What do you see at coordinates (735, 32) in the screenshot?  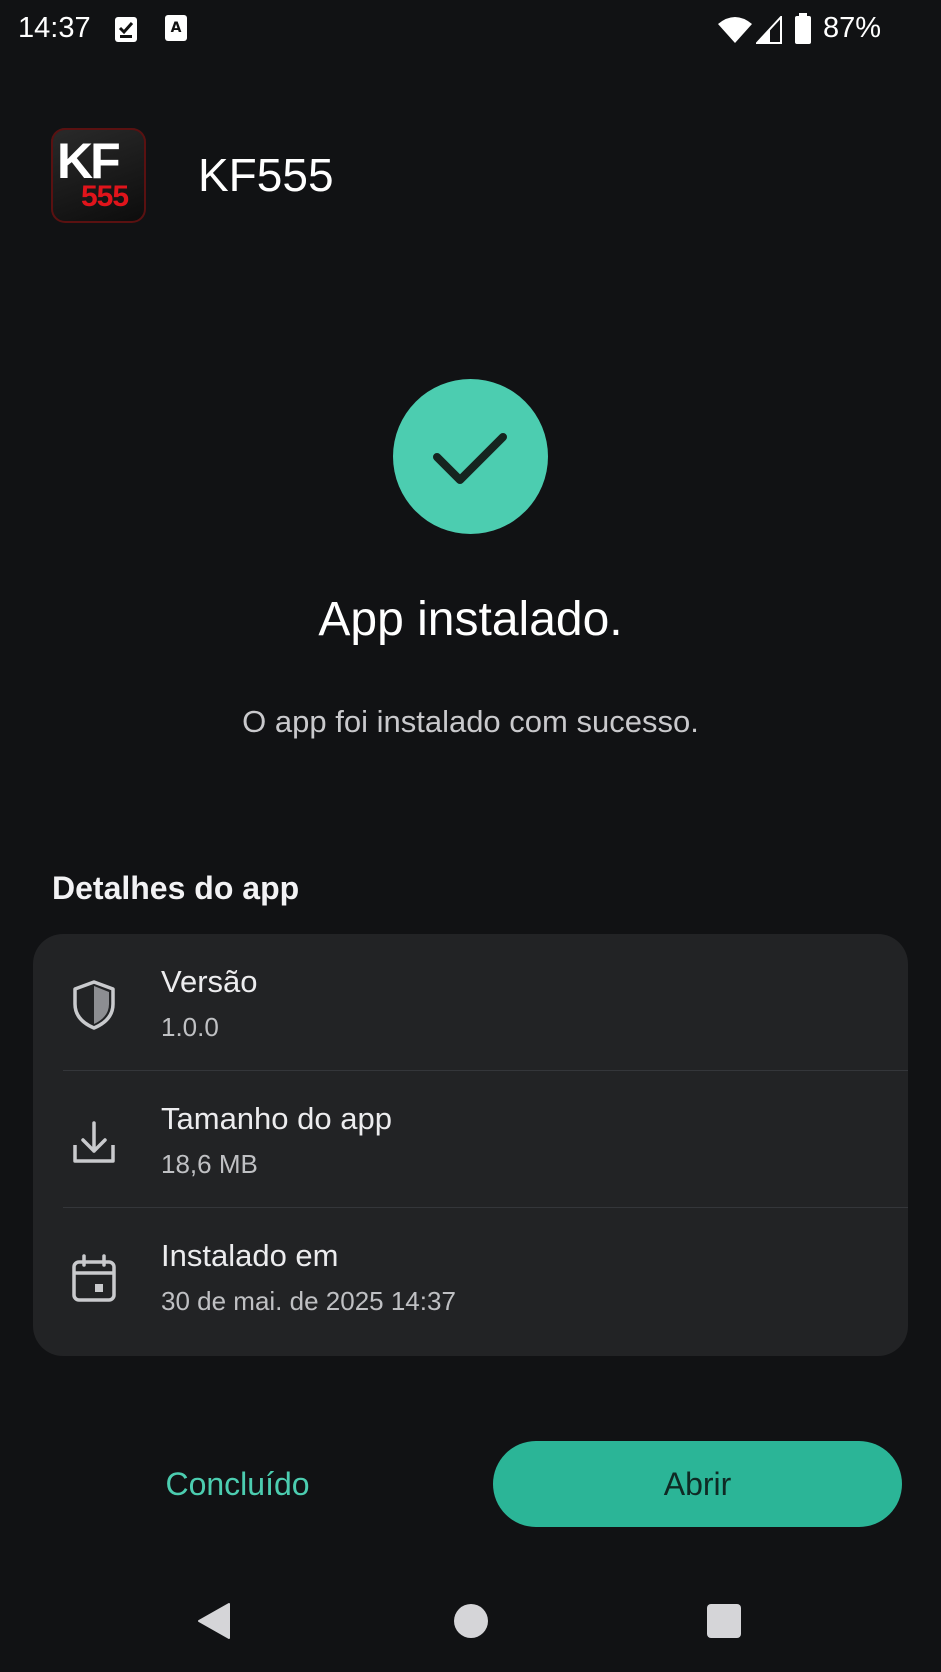 I see `wifi-icon` at bounding box center [735, 32].